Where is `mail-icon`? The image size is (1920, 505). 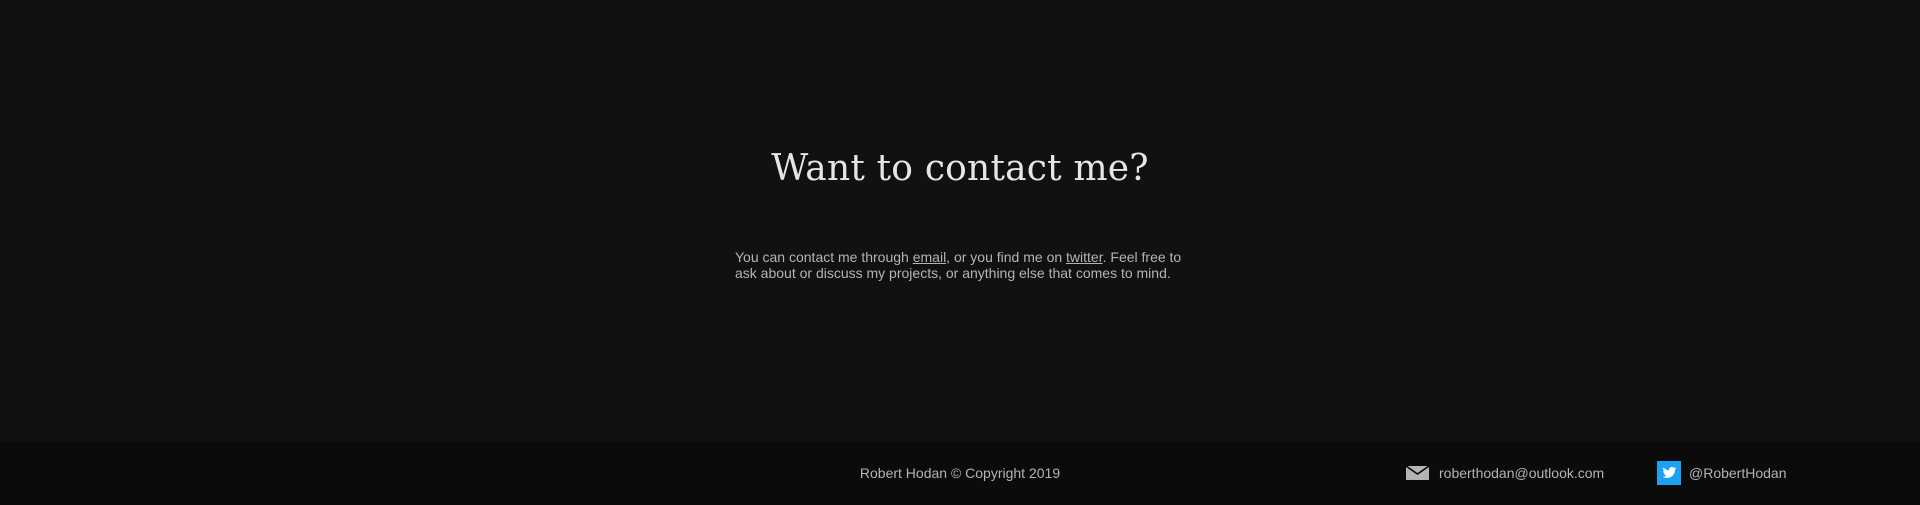 mail-icon is located at coordinates (1417, 473).